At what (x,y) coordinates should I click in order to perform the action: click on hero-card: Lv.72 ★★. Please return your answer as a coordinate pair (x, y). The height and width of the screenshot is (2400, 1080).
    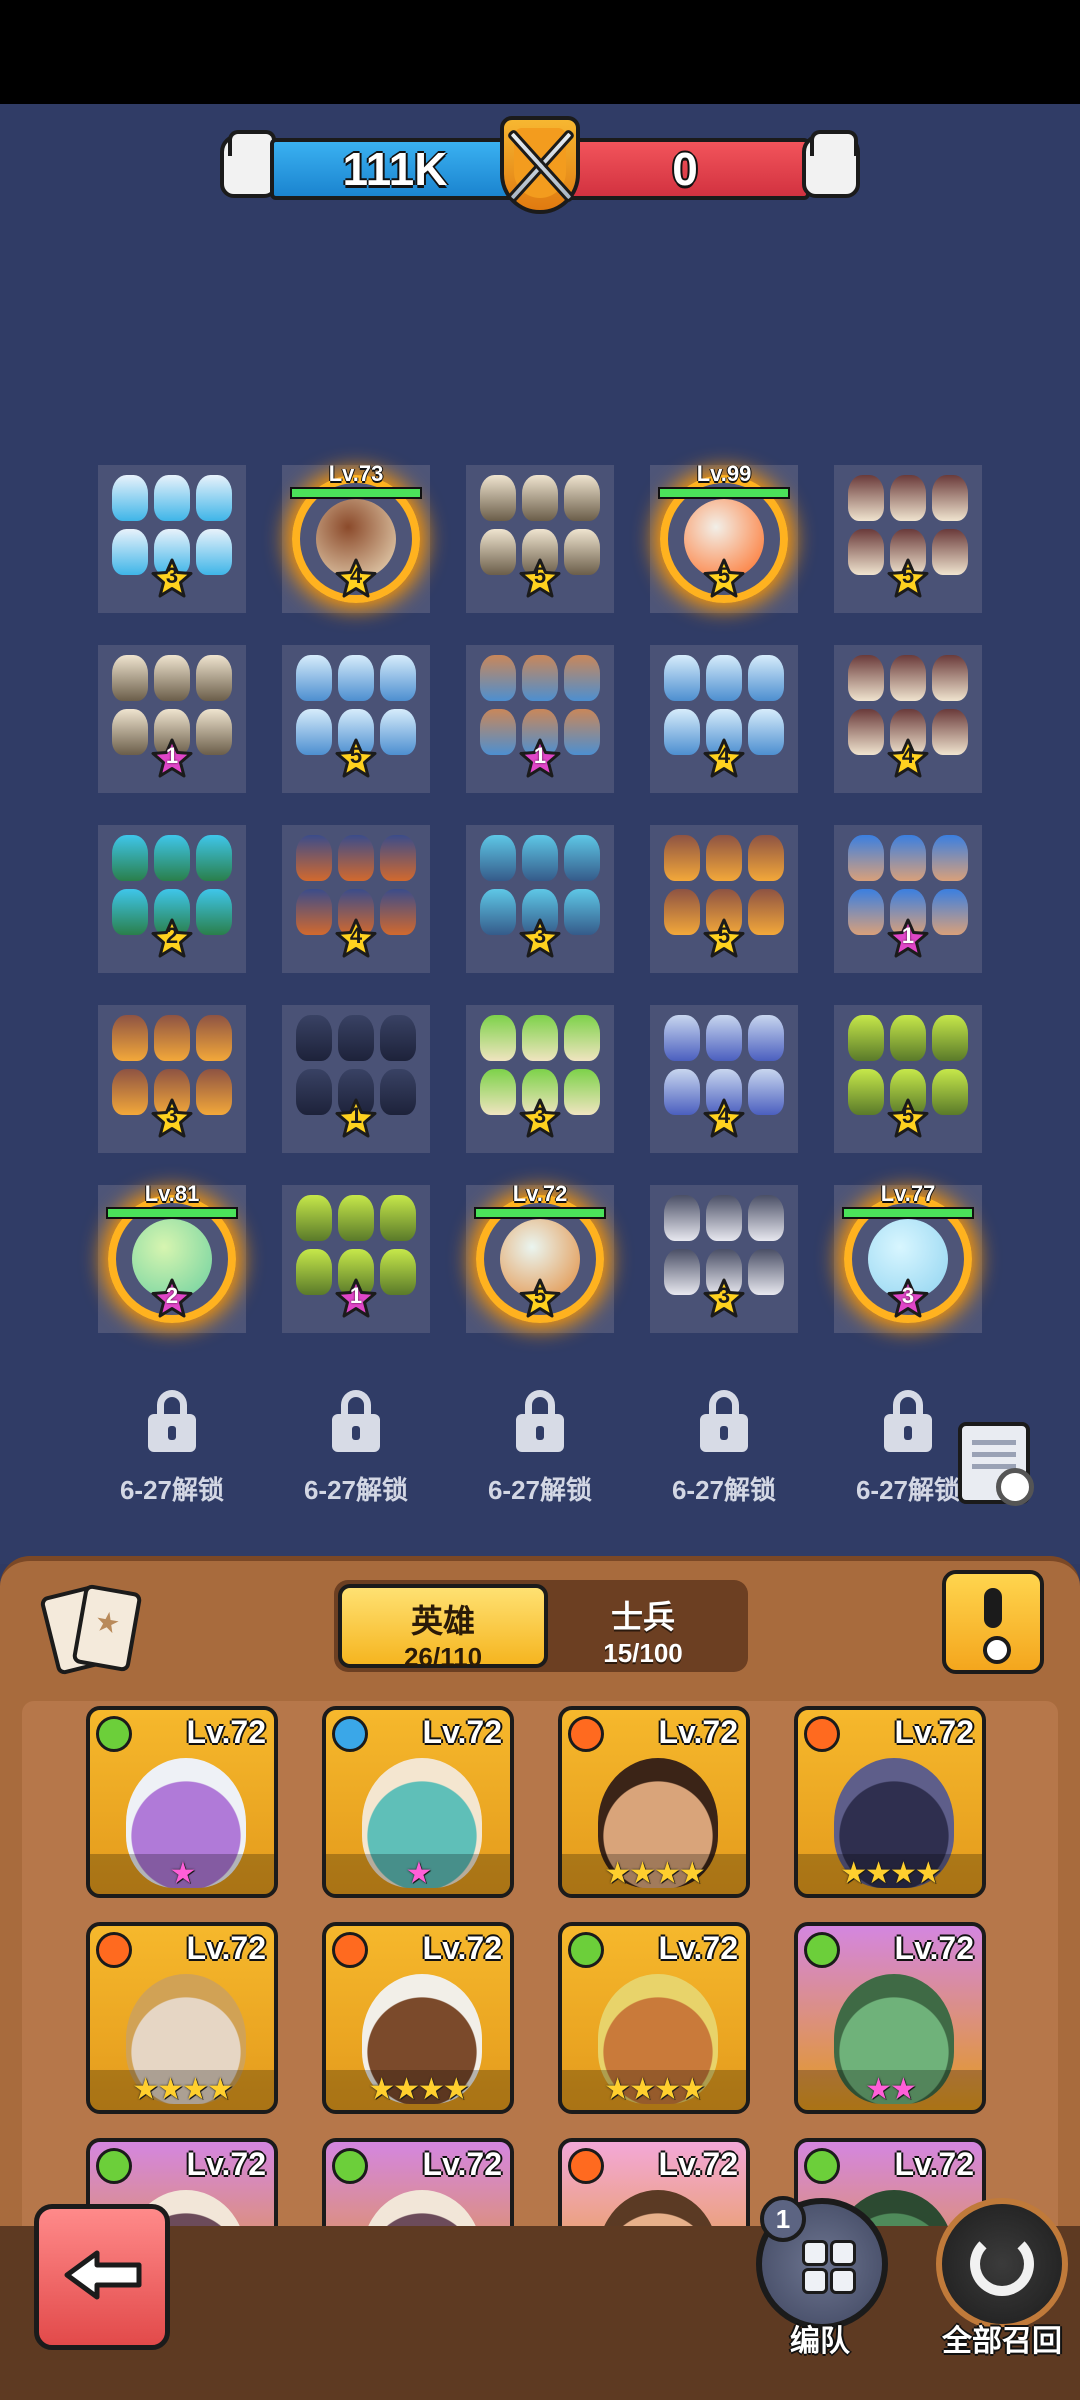
    Looking at the image, I should click on (890, 2018).